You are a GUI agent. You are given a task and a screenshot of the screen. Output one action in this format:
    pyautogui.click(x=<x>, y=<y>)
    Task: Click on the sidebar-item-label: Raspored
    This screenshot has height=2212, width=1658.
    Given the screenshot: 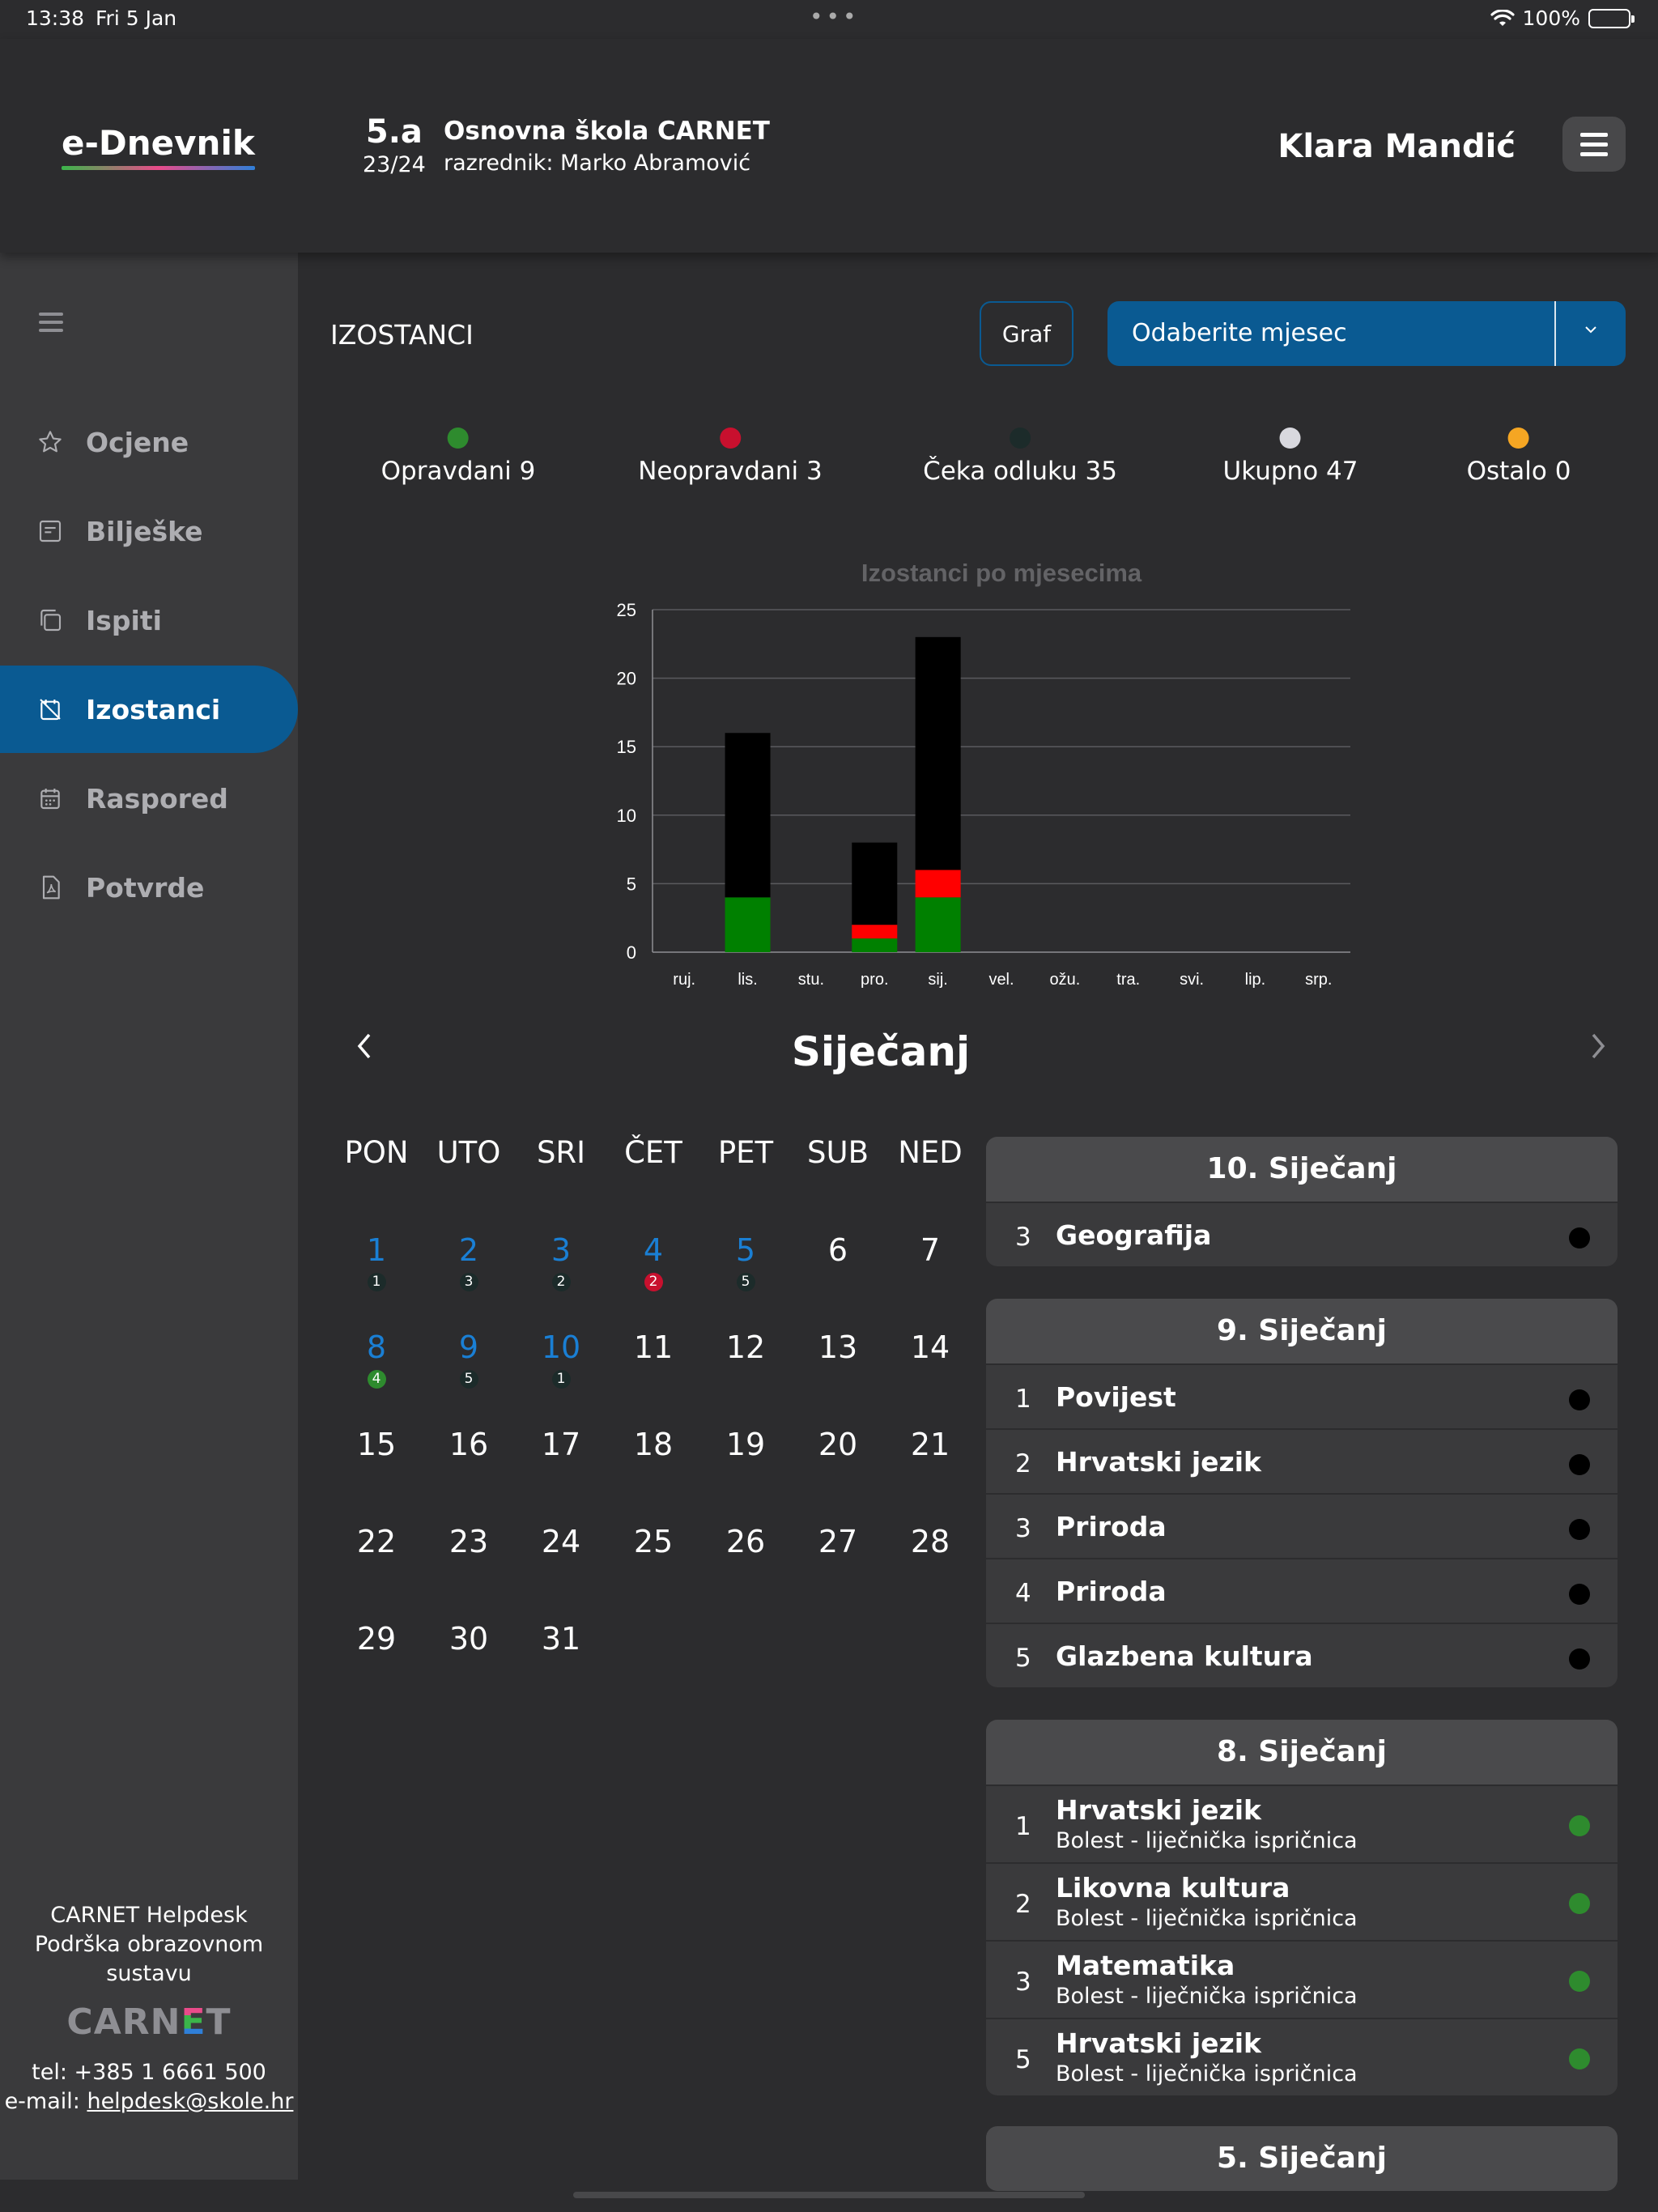 What is the action you would take?
    pyautogui.click(x=157, y=799)
    